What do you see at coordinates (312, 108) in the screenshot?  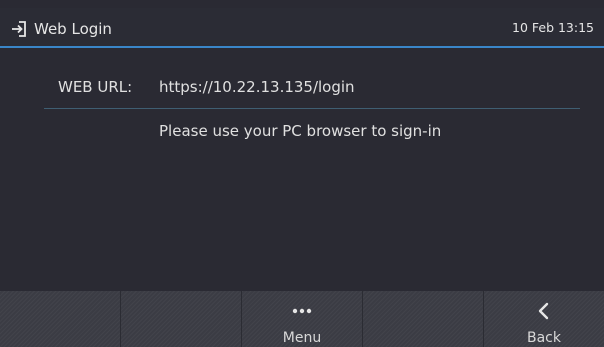 I see `row-divider` at bounding box center [312, 108].